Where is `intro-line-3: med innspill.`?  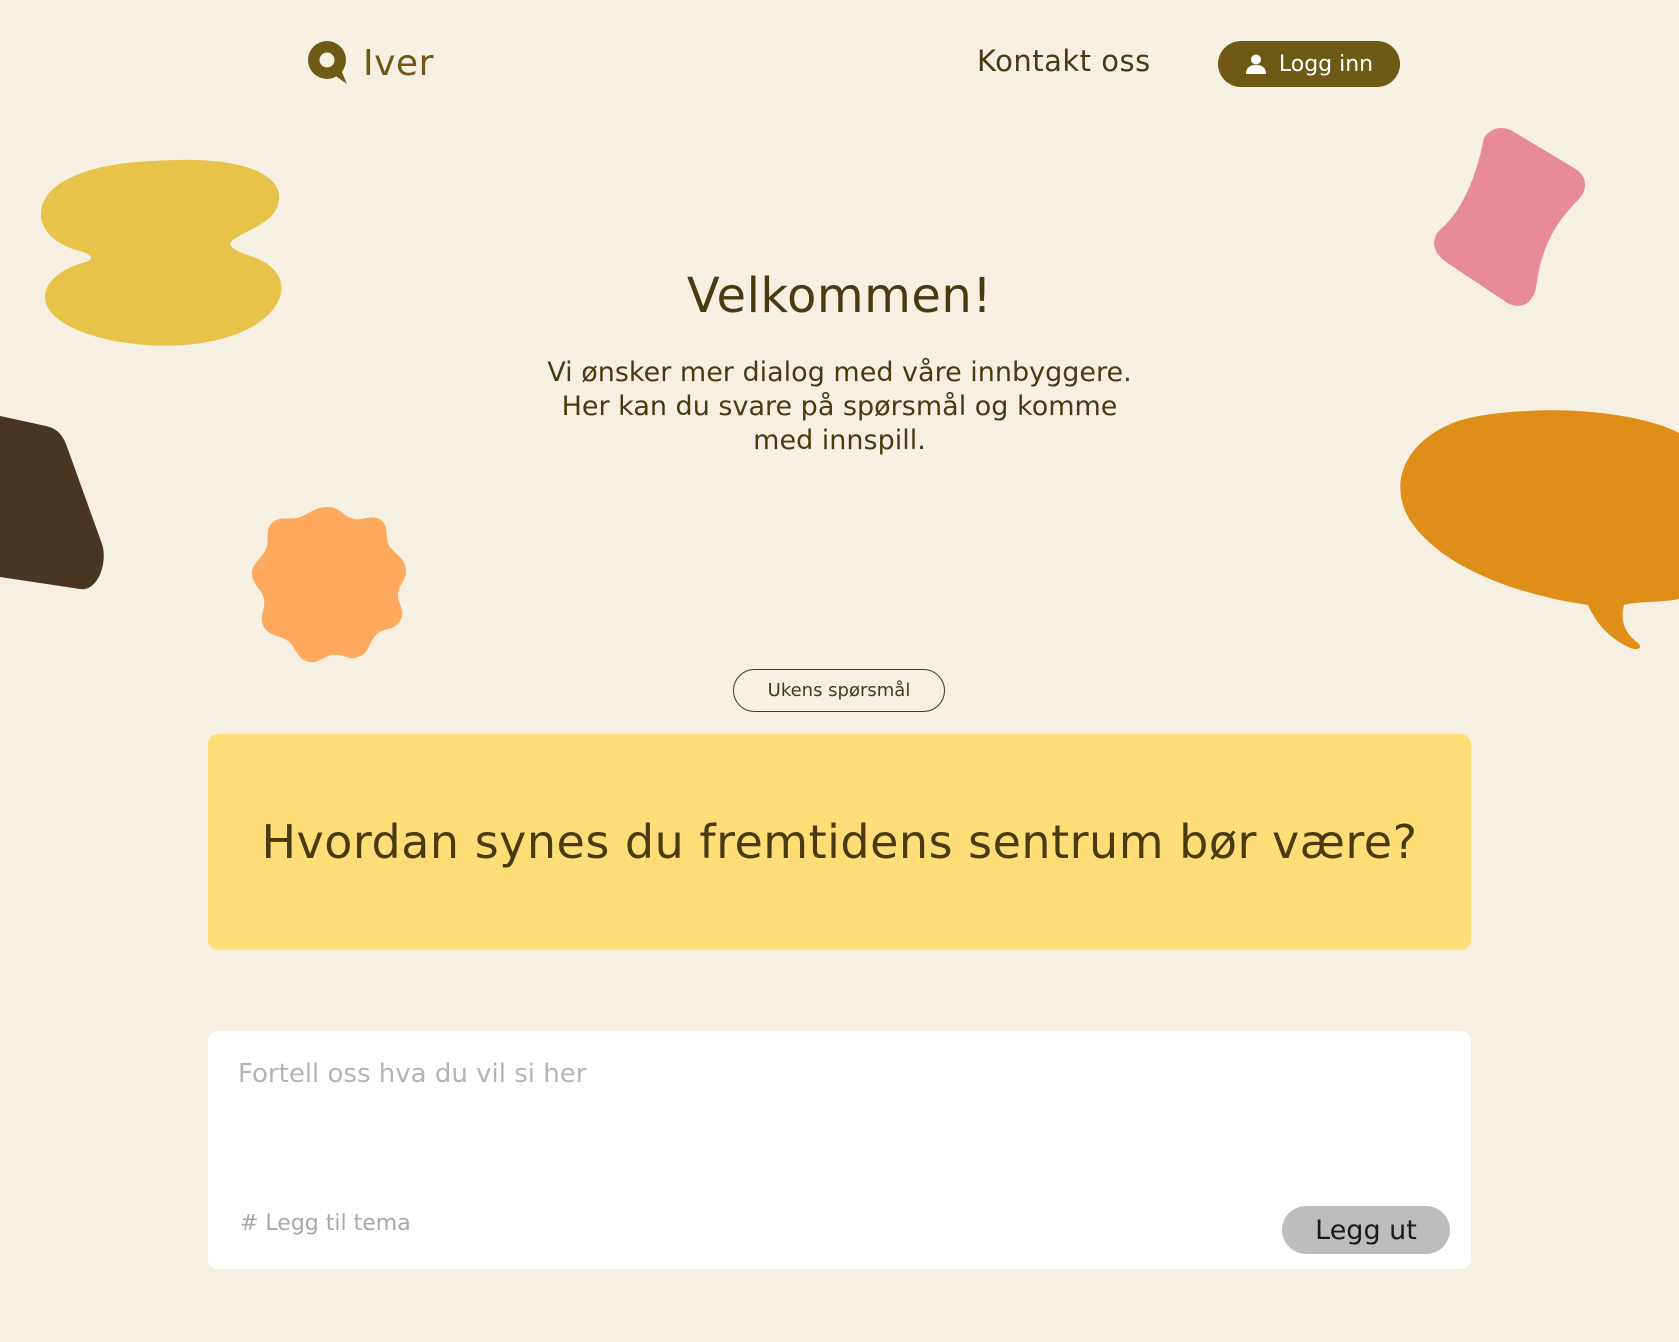
intro-line-3: med innspill. is located at coordinates (839, 440).